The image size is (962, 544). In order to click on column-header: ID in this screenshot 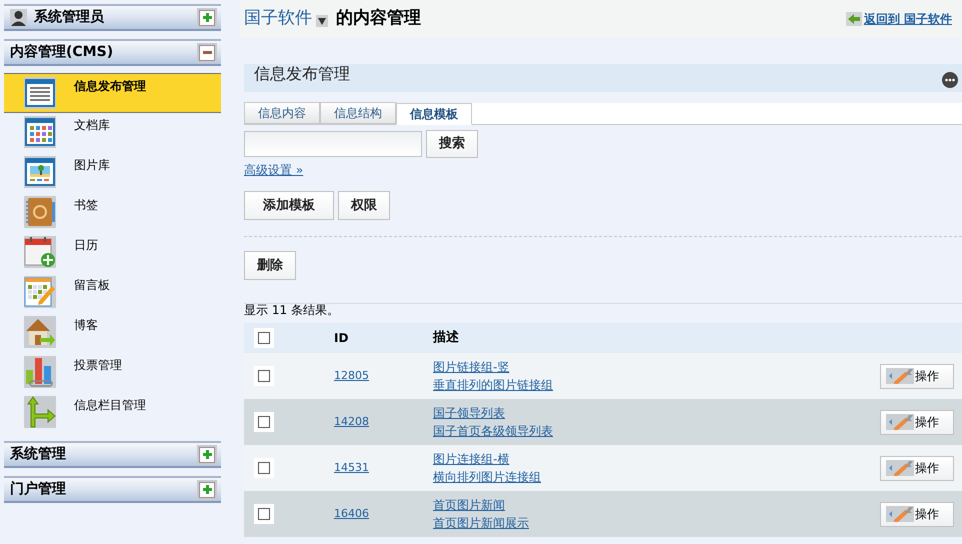, I will do `click(342, 338)`.